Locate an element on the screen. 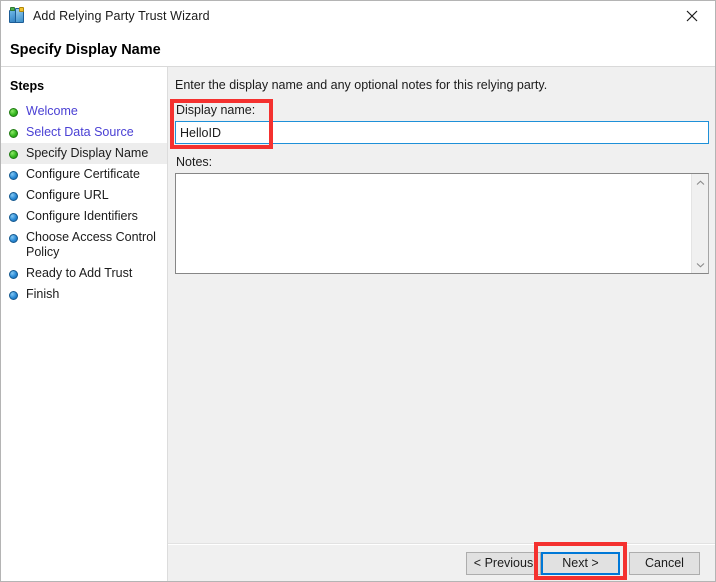 Image resolution: width=716 pixels, height=582 pixels. sidebar-step-choose-access-control-policy: Choose Access Control Policy is located at coordinates (84, 245).